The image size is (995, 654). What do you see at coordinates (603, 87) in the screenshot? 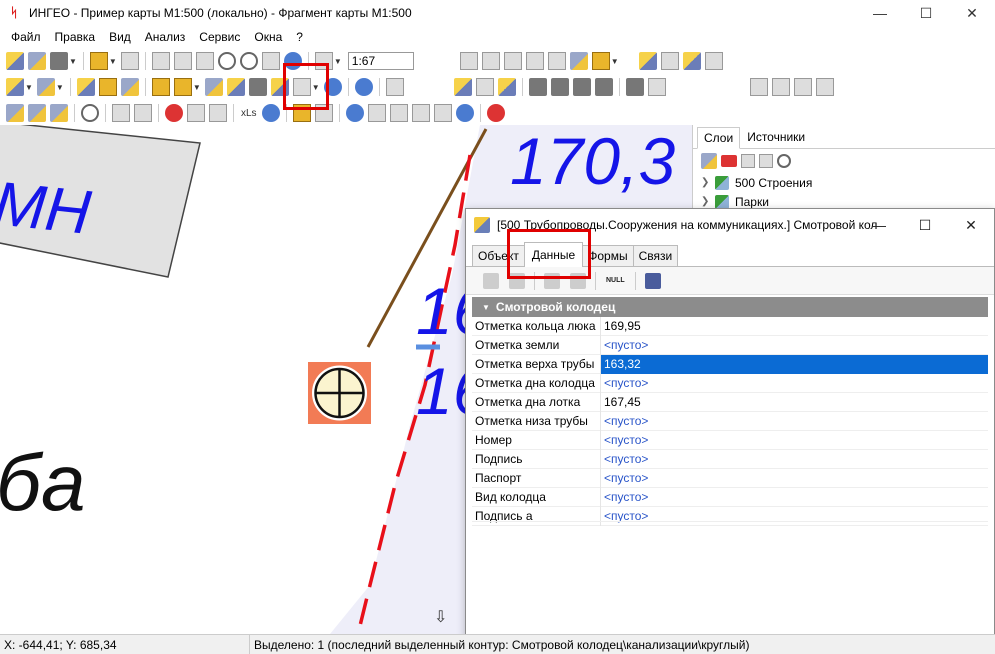
I see `xor-icon` at bounding box center [603, 87].